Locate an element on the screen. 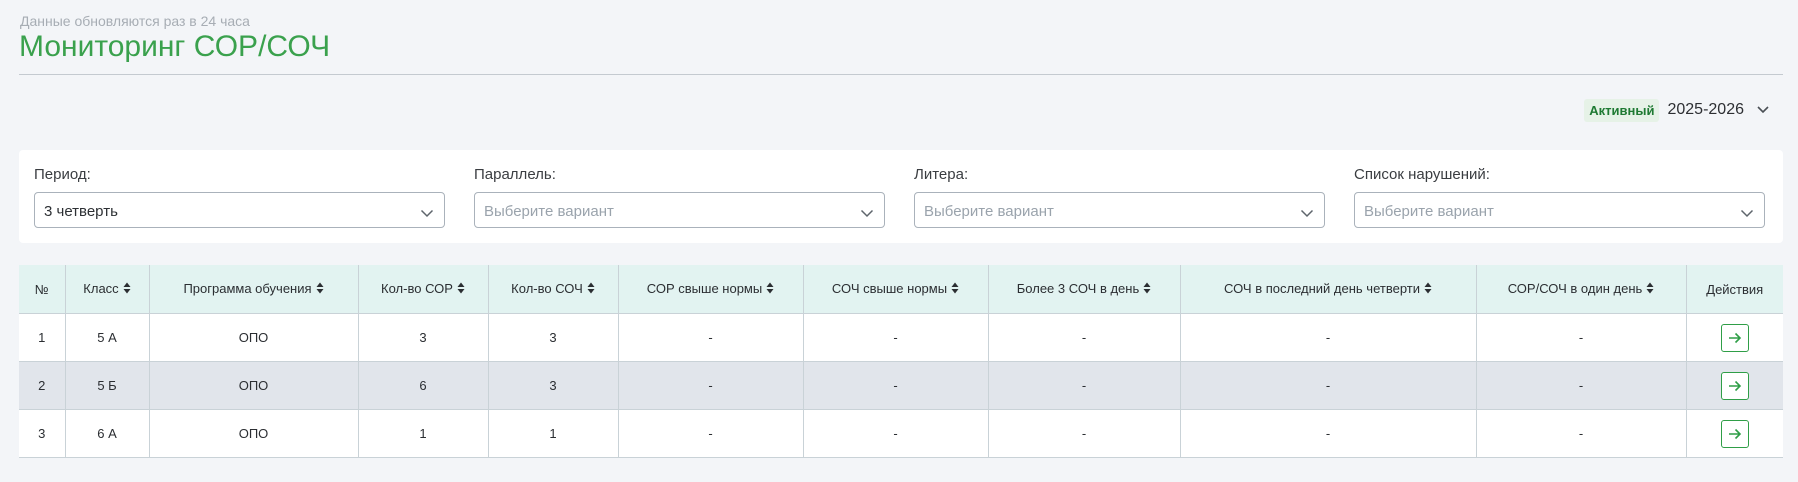  cell-sor-count: 1 is located at coordinates (423, 433).